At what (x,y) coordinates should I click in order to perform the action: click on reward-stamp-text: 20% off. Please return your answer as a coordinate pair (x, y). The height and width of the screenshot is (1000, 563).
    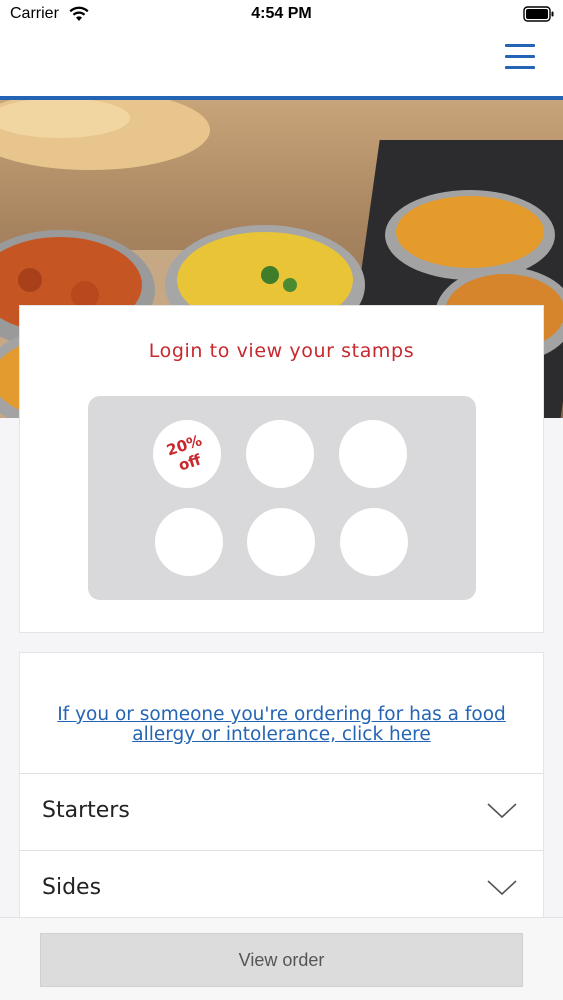
    Looking at the image, I should click on (186, 453).